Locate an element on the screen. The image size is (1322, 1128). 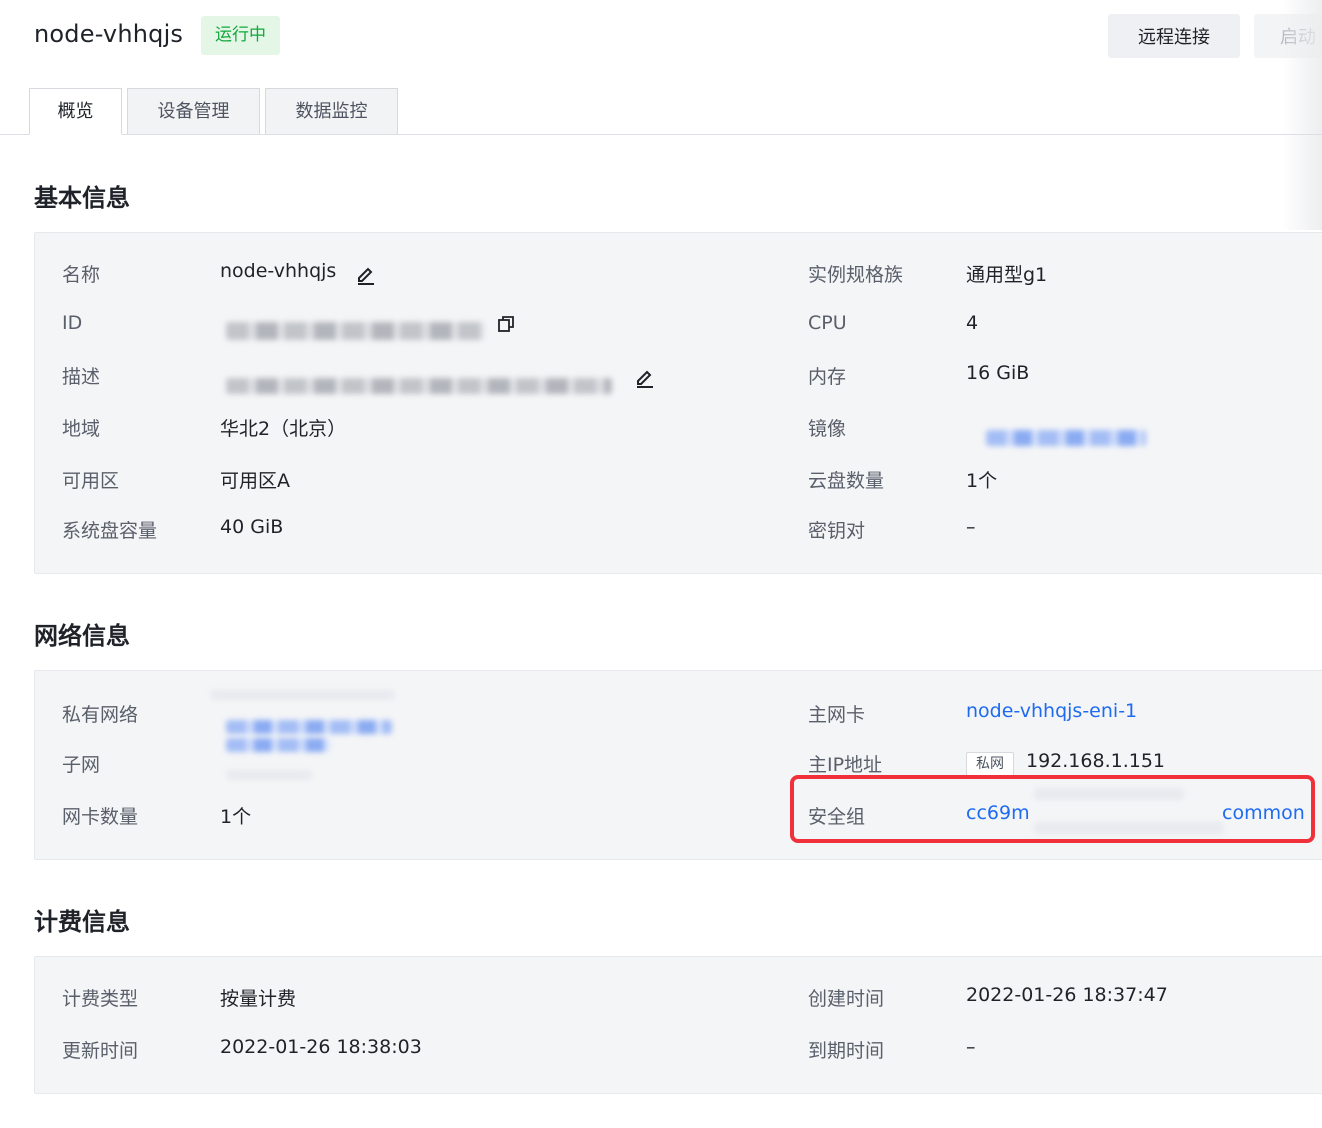
disk-count-value: 1个 is located at coordinates (982, 481).